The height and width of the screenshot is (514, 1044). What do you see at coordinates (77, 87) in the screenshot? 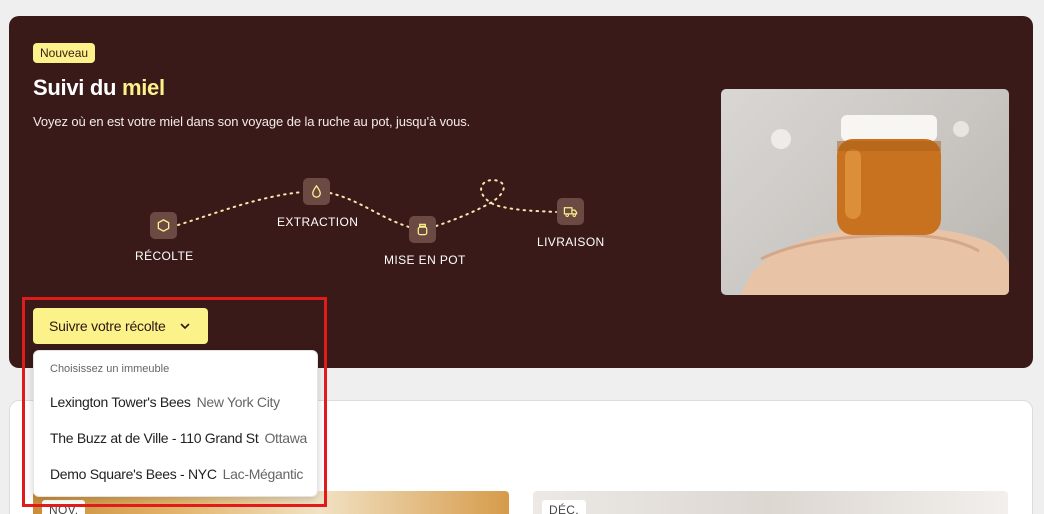
I see `title-main: Suivi du` at bounding box center [77, 87].